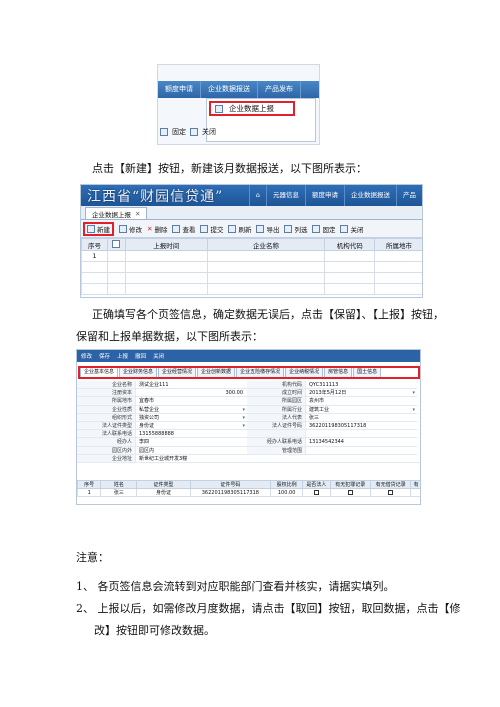 The width and height of the screenshot is (500, 707). What do you see at coordinates (248, 492) in the screenshot?
I see `table-row: 1 张三 身份证 362201198305117318 100.00` at bounding box center [248, 492].